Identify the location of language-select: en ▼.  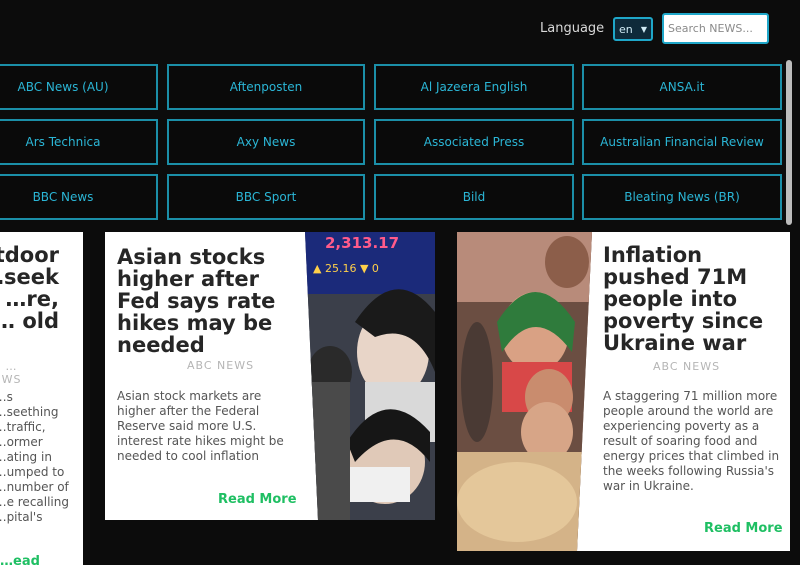
(633, 29).